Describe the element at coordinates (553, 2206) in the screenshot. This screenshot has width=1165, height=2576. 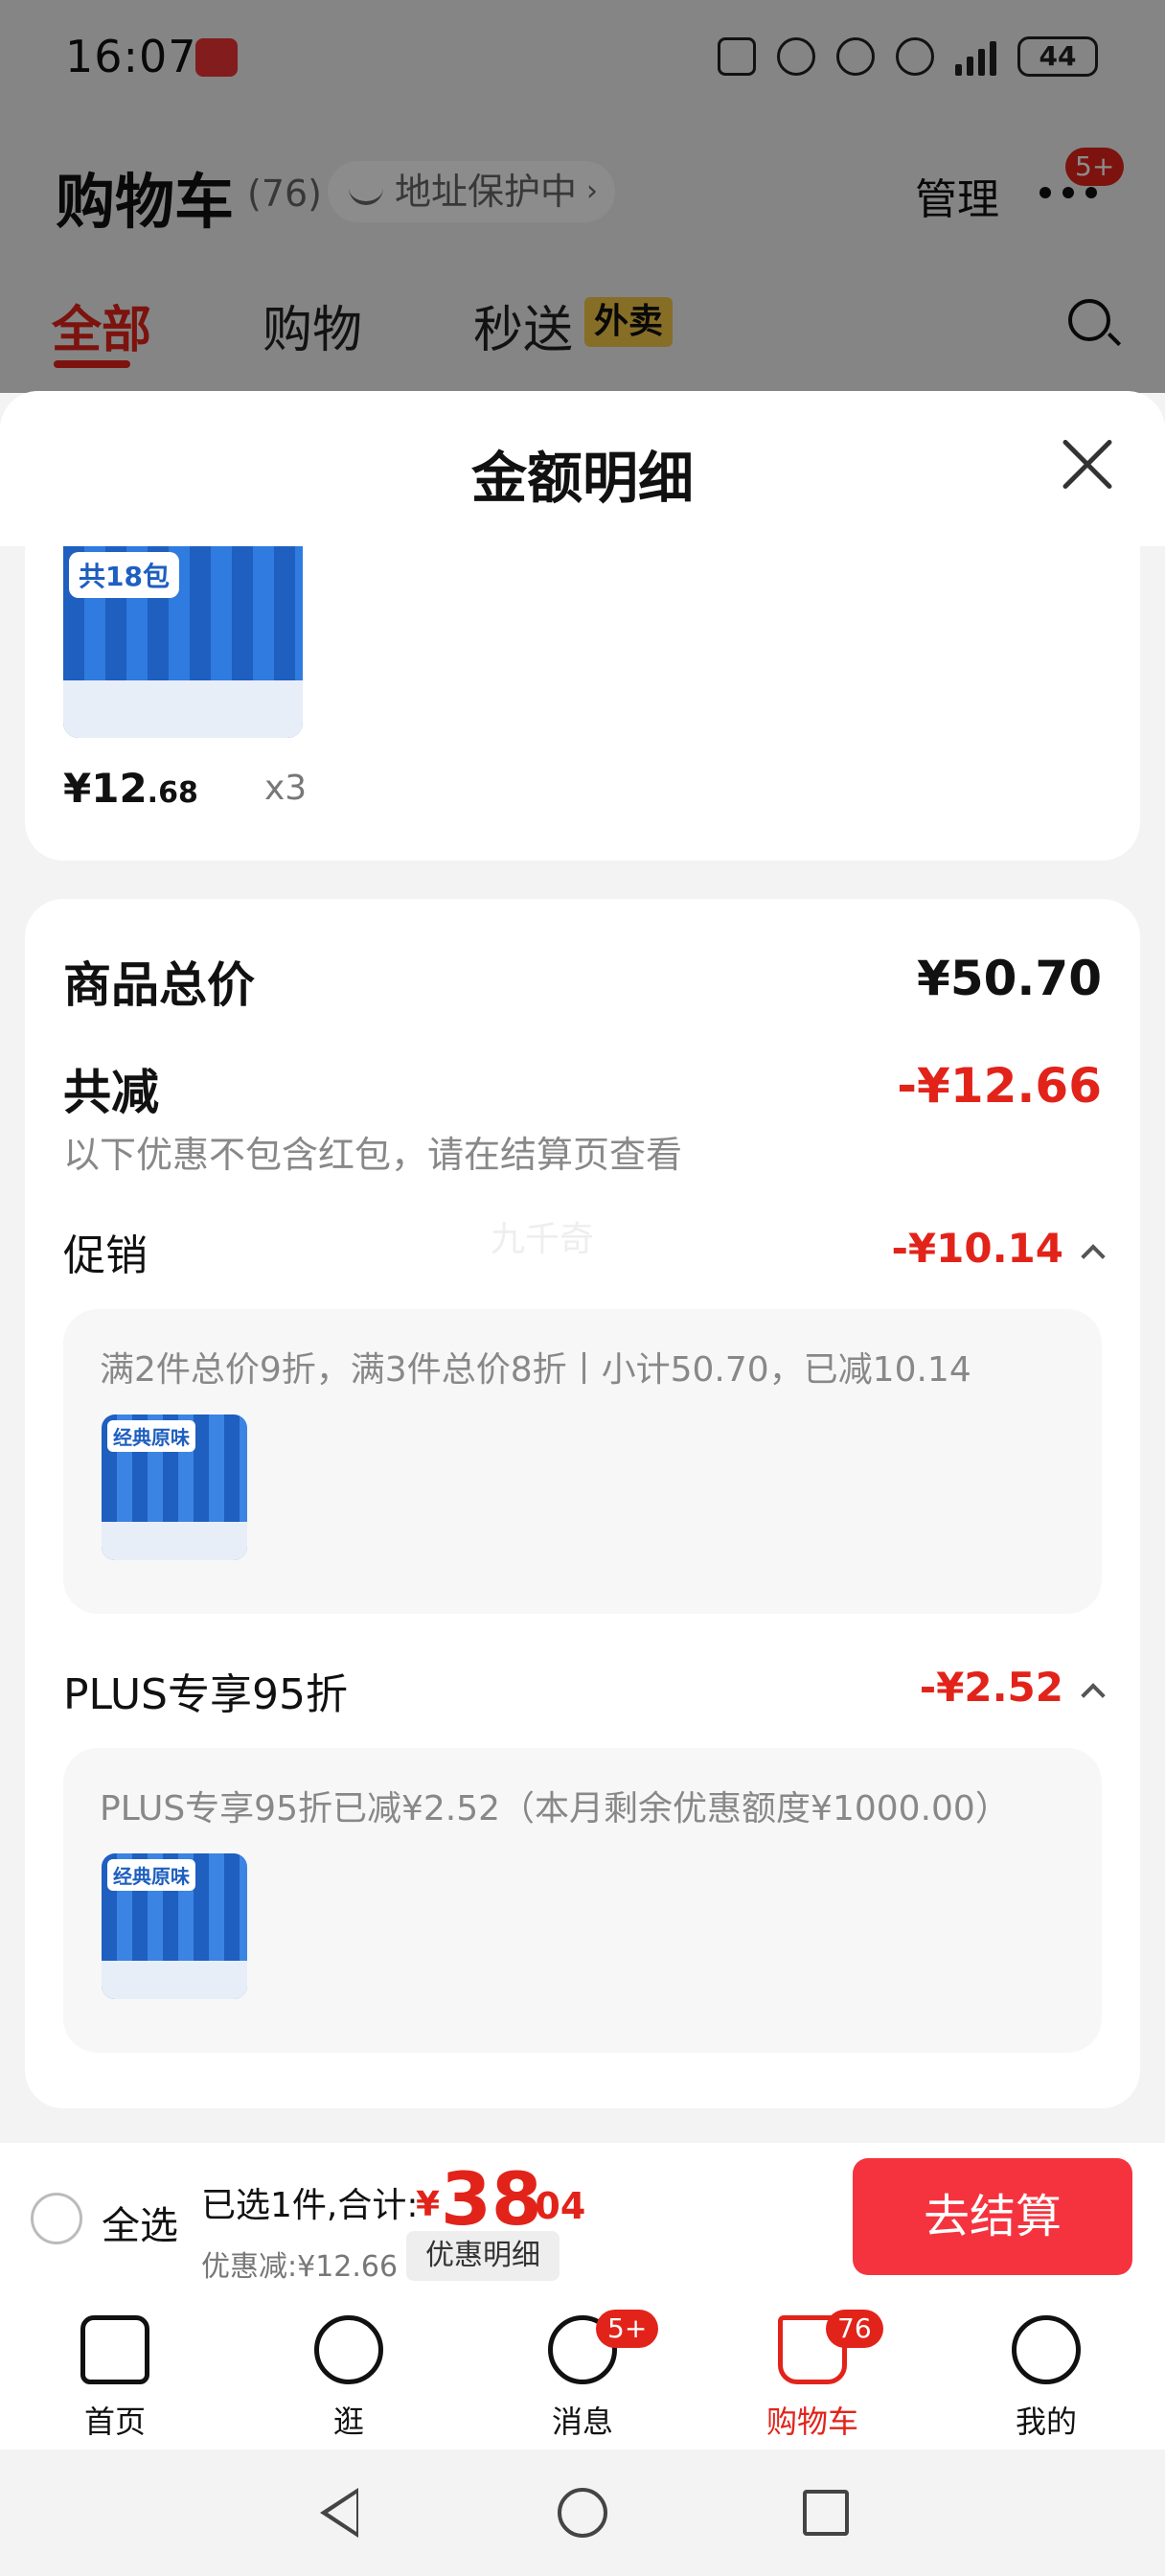
I see `total-amount-decimal: .04` at that location.